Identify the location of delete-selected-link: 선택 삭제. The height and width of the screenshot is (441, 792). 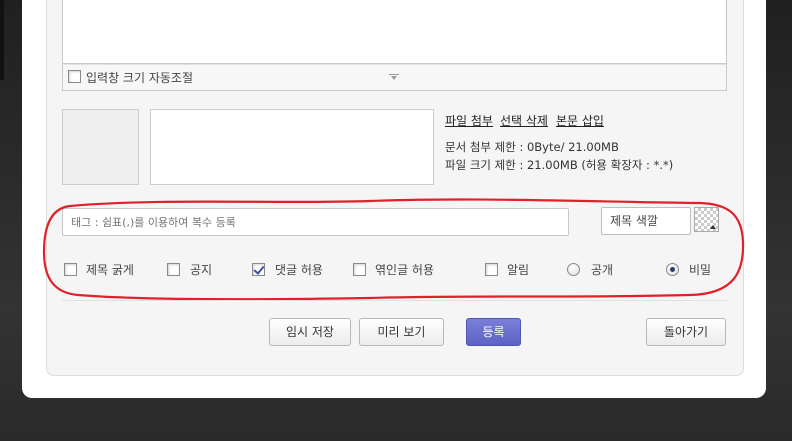
(524, 120).